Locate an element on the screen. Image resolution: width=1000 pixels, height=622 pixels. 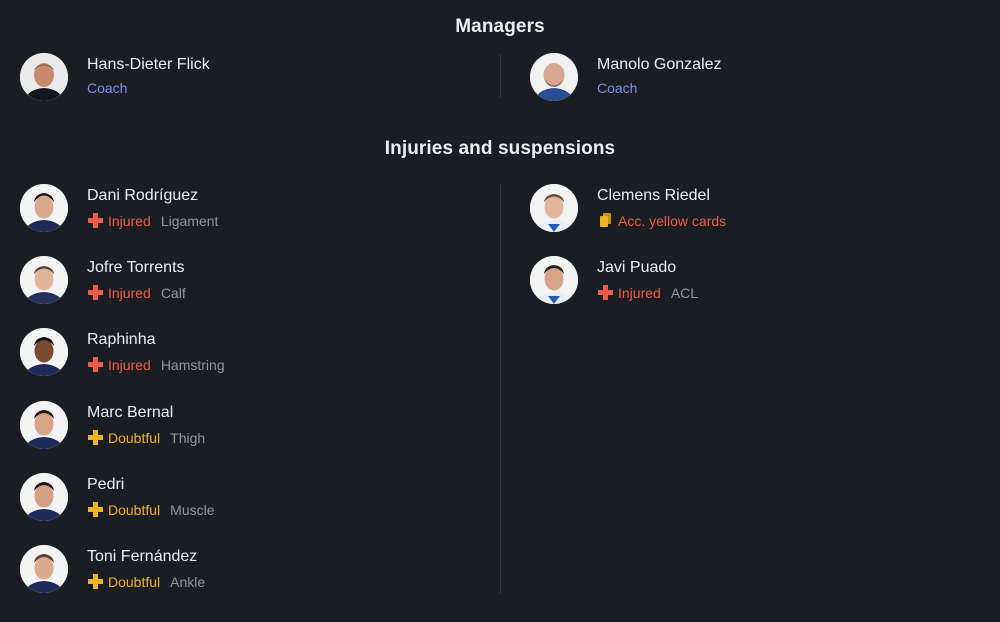
player-status: Injured Ligament is located at coordinates (152, 220).